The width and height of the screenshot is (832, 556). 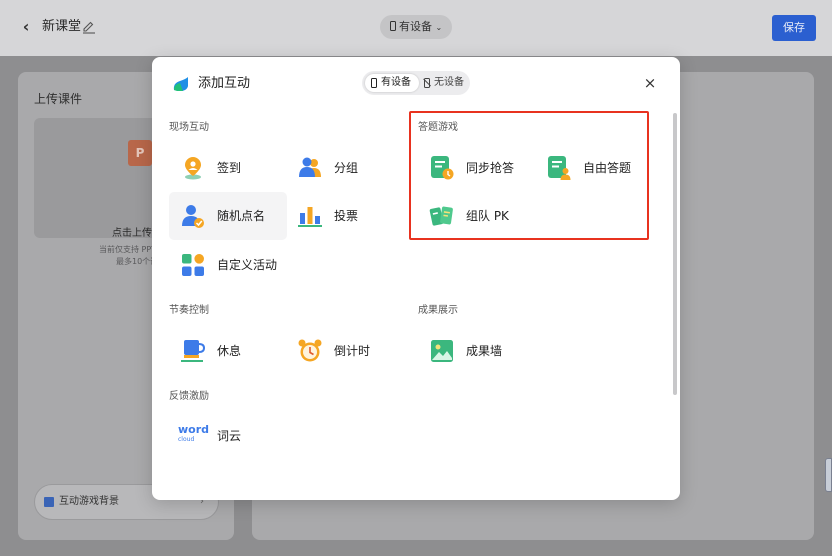 What do you see at coordinates (194, 429) in the screenshot?
I see `word-cloud-logo-word: word` at bounding box center [194, 429].